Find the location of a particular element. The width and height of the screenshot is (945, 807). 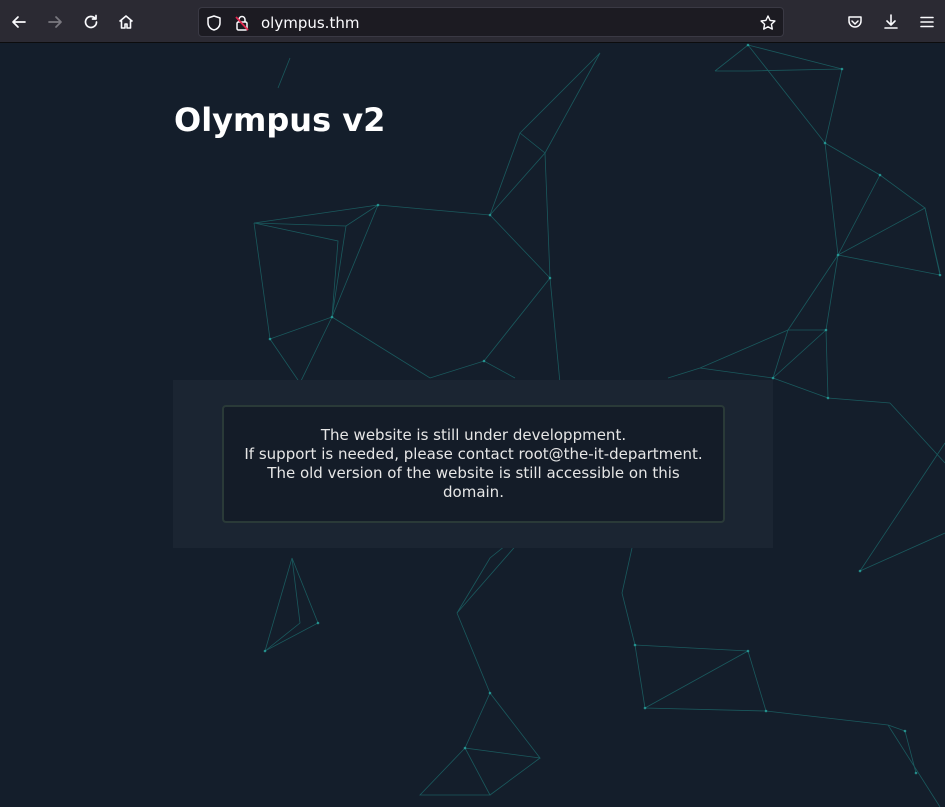

url-text: olympus.thm is located at coordinates (310, 23).